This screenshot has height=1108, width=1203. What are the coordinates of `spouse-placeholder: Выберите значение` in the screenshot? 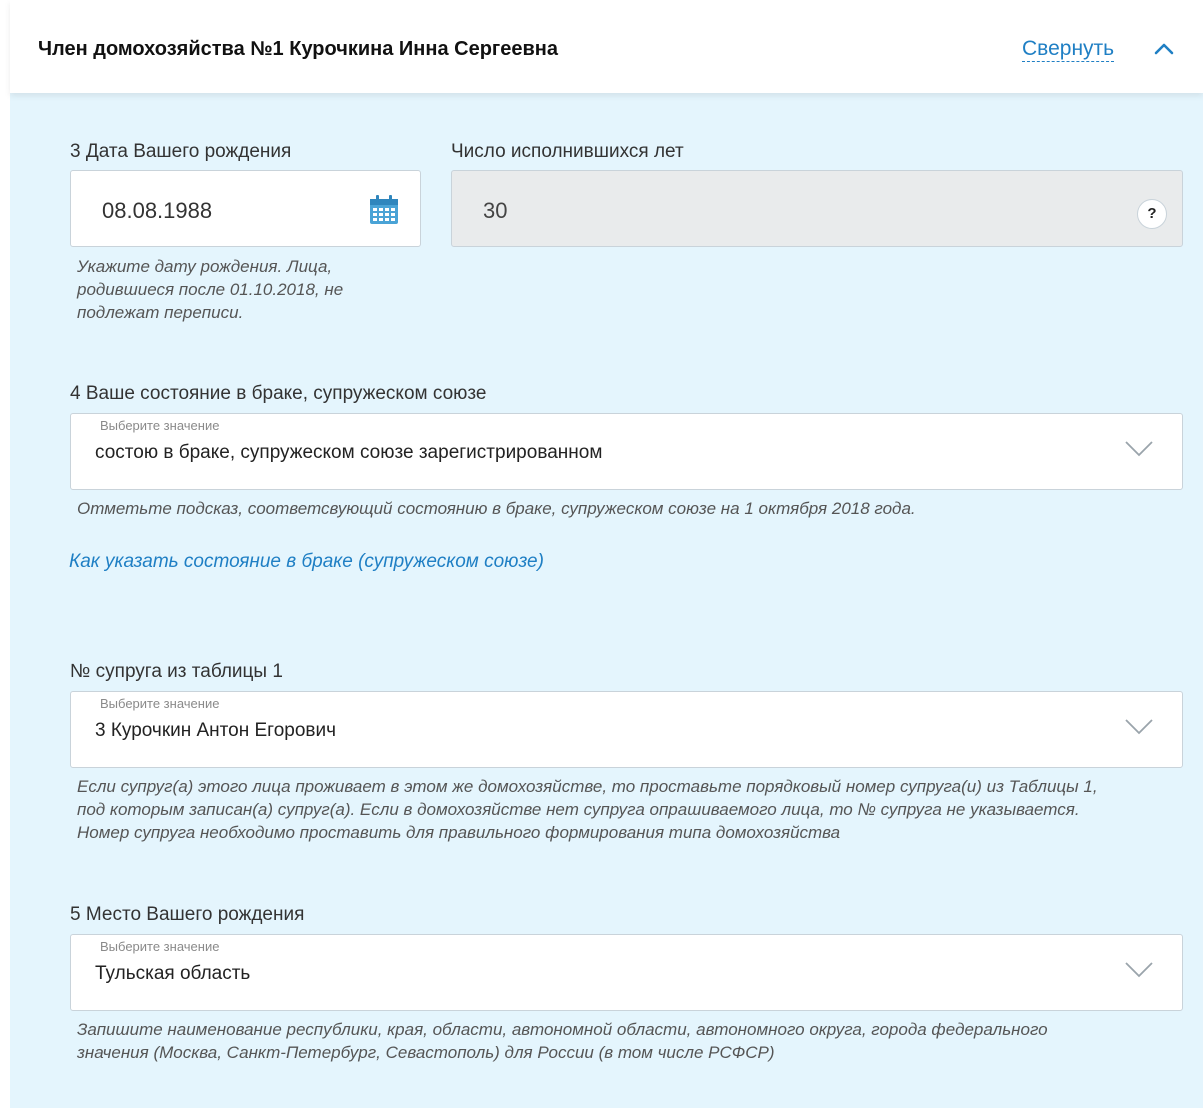 It's located at (160, 703).